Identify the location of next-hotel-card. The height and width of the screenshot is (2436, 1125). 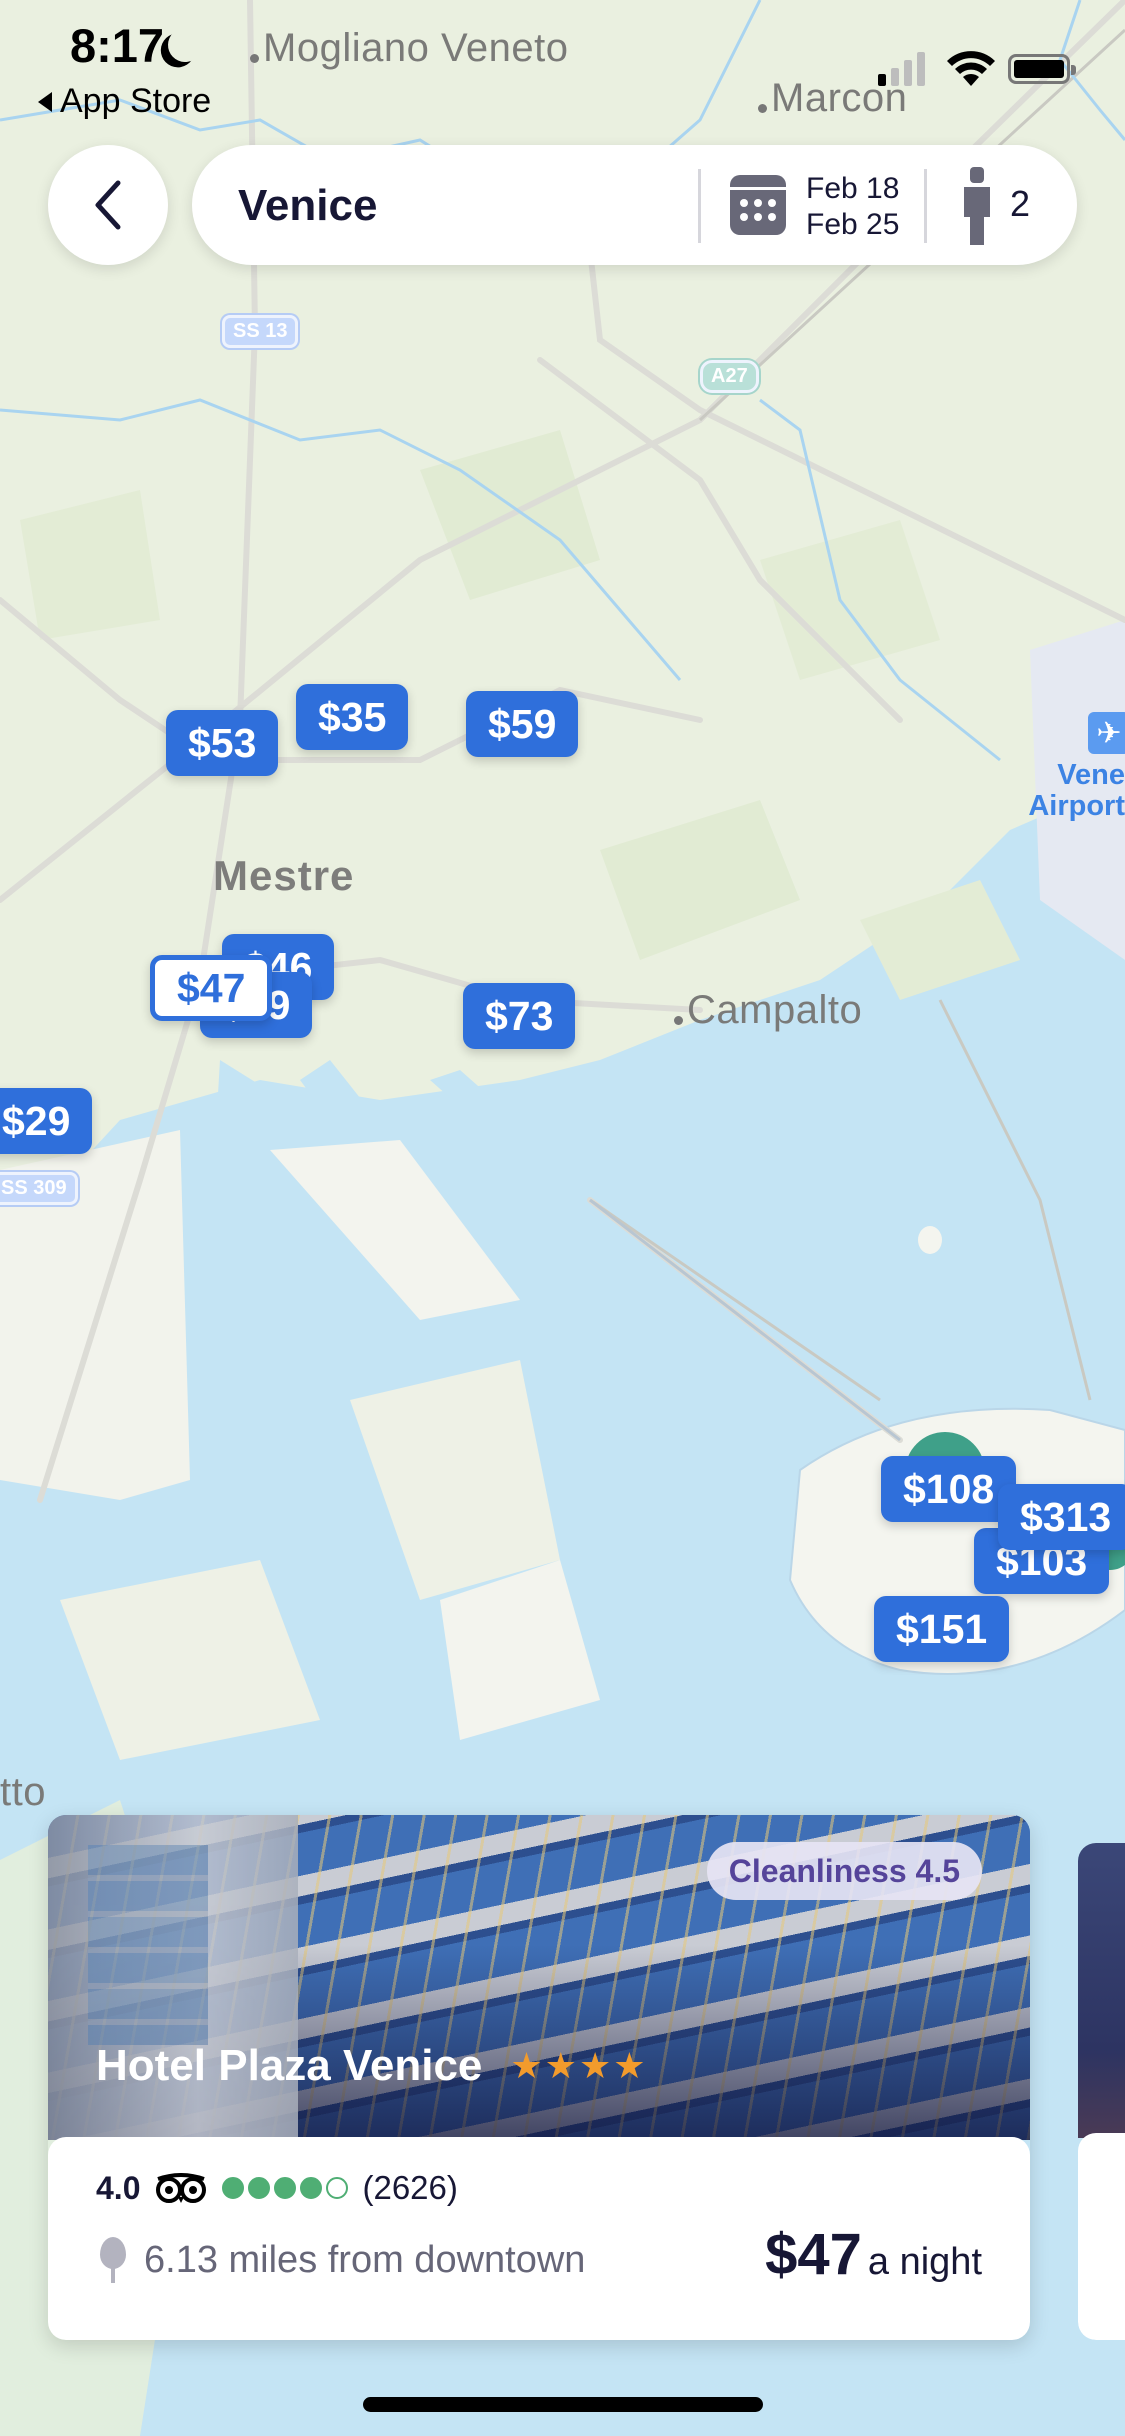
(1101, 2091).